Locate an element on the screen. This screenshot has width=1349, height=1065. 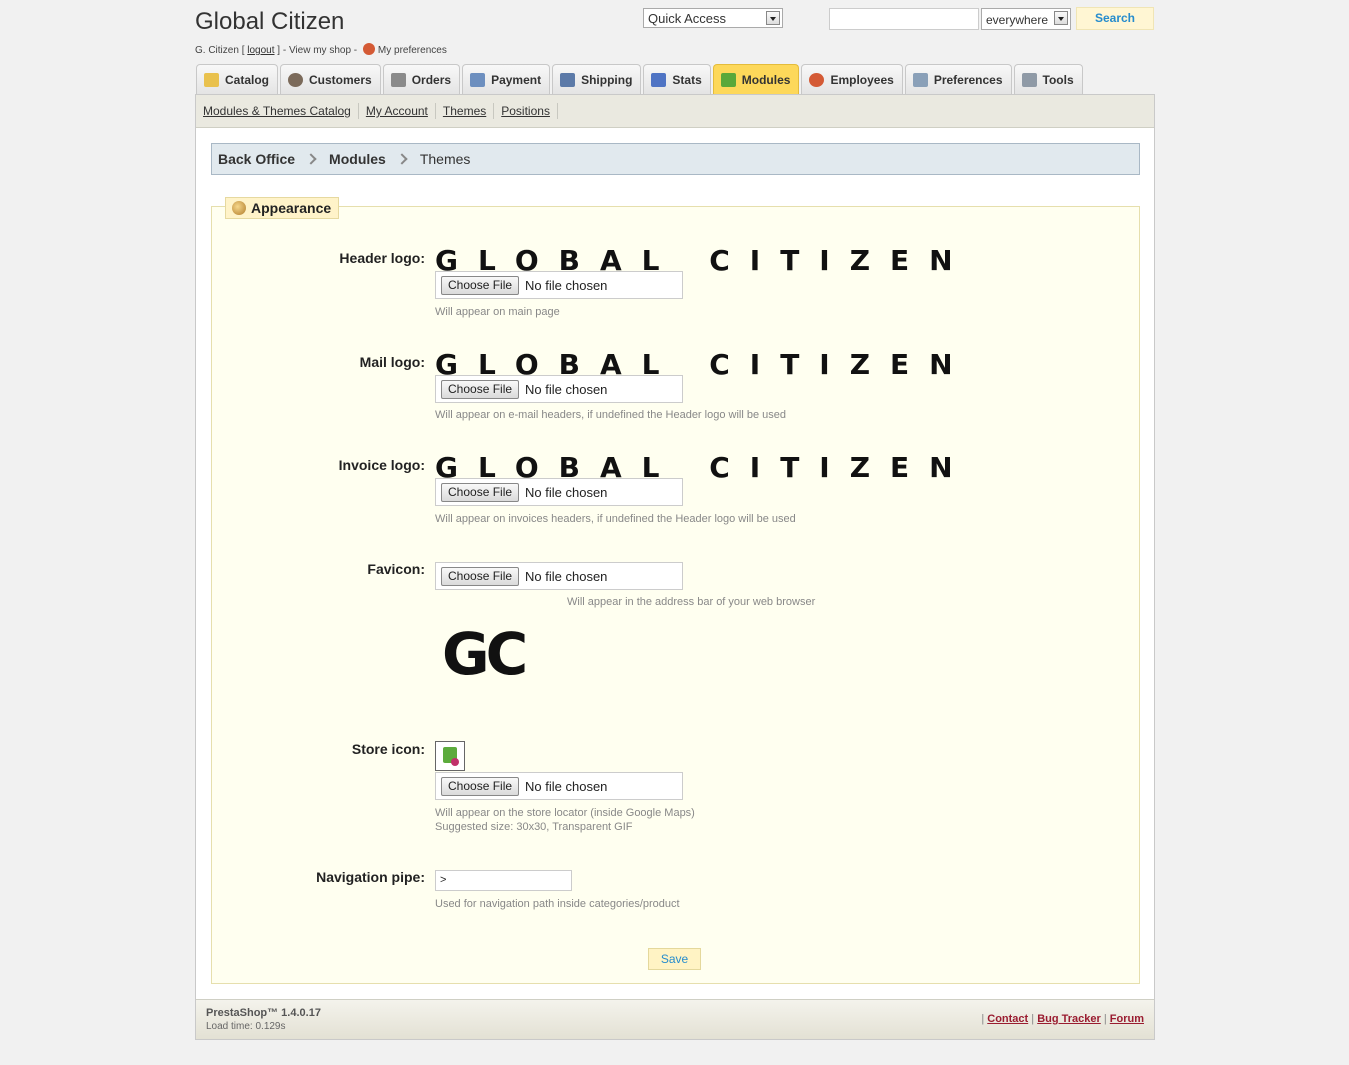
store-icon-image is located at coordinates (450, 756).